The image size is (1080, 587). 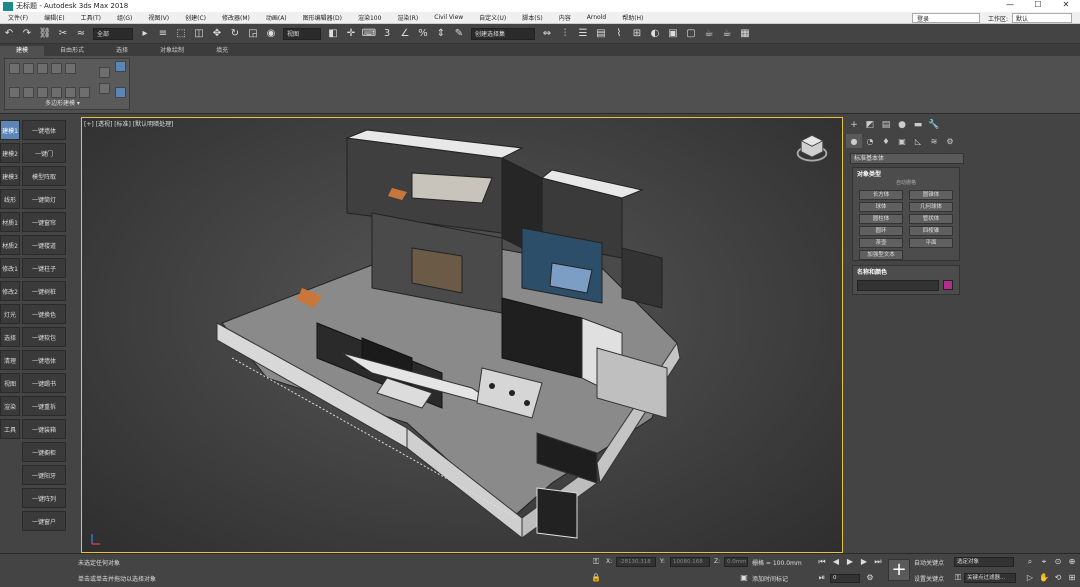 What do you see at coordinates (124, 17) in the screenshot?
I see `menu-group: 组(G)` at bounding box center [124, 17].